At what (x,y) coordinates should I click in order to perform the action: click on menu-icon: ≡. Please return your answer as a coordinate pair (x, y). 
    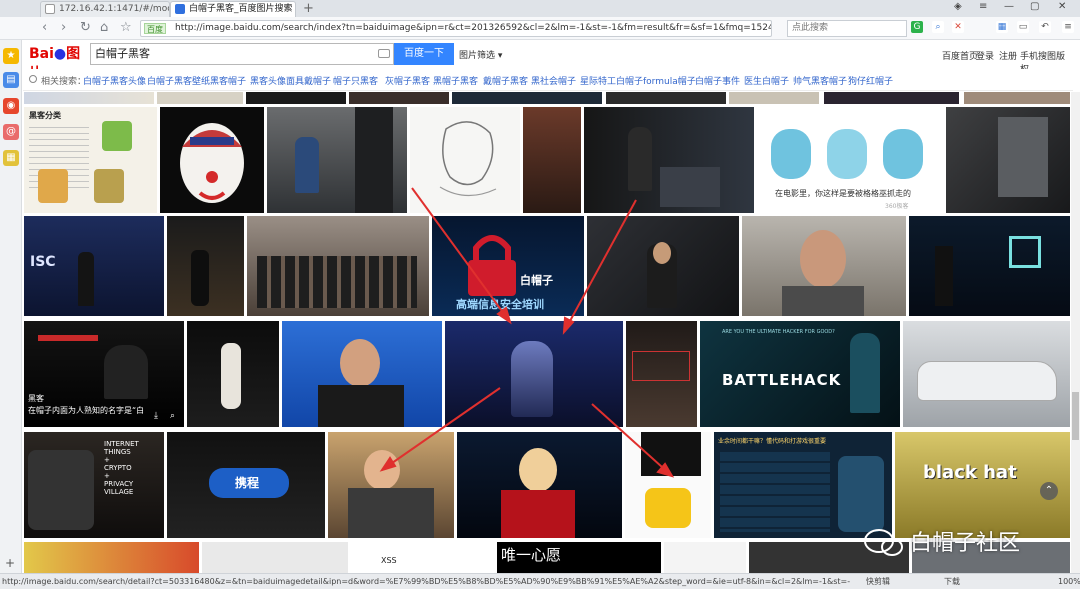
    Looking at the image, I should click on (983, 6).